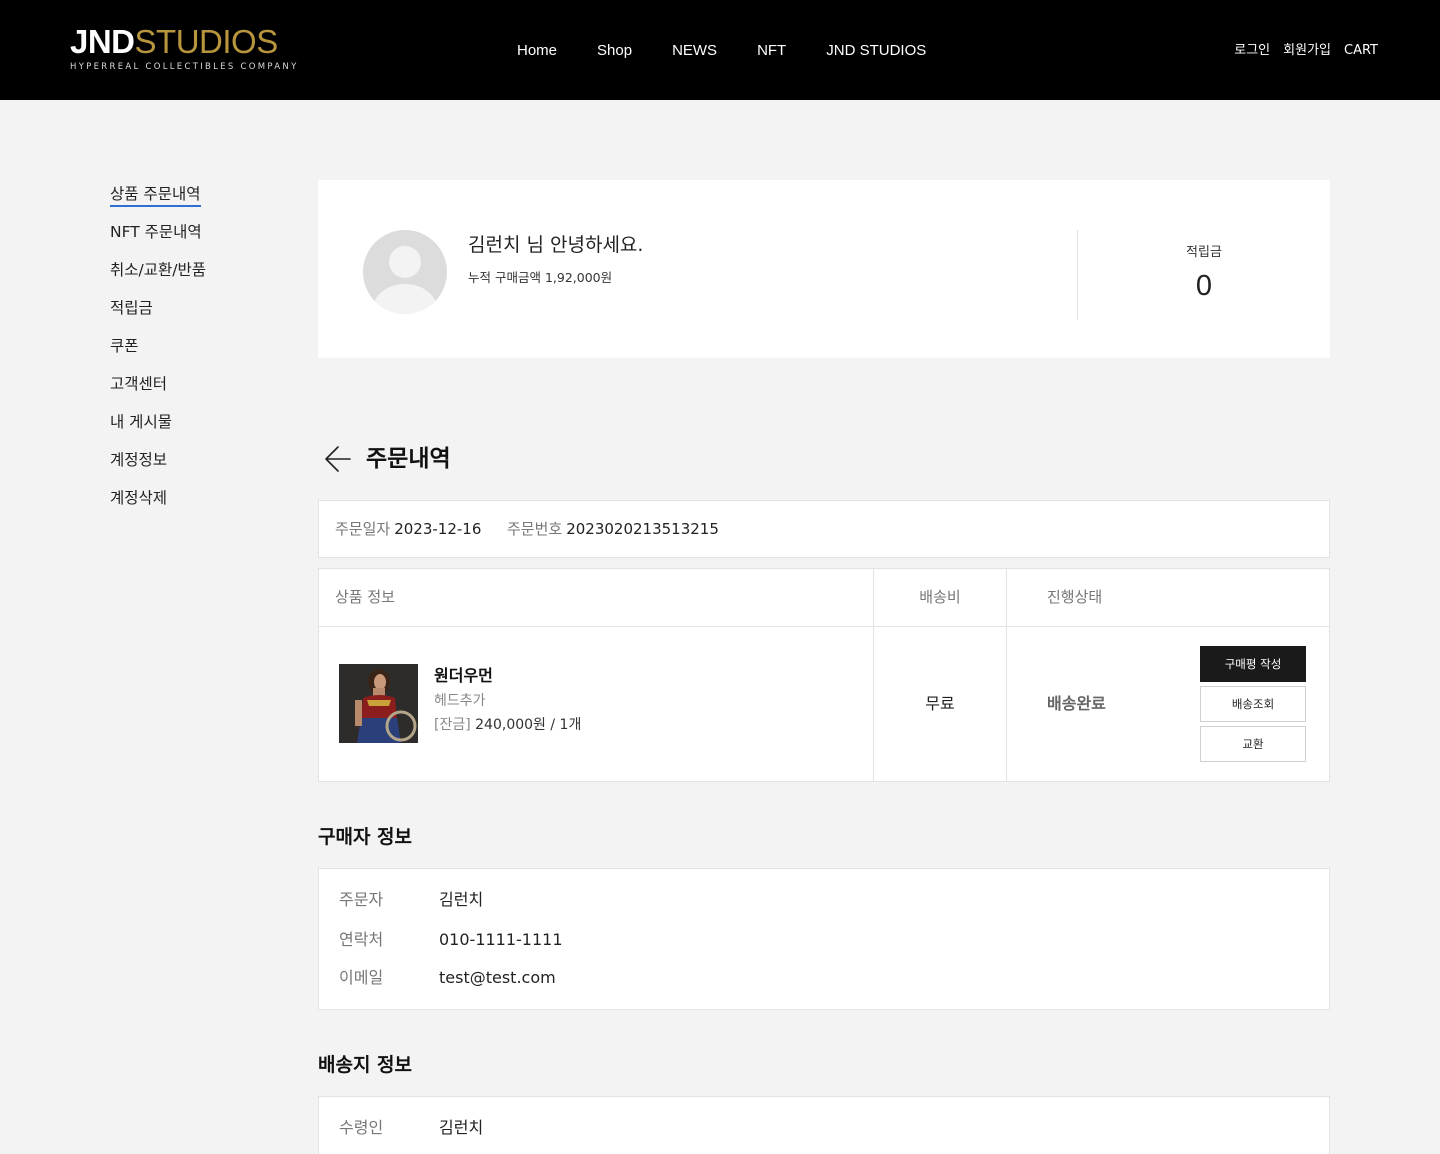  What do you see at coordinates (824, 269) in the screenshot?
I see `profile-card: 김런치 님 안녕하세요. 누적 구매금액 1,92,000원 적립금 0` at bounding box center [824, 269].